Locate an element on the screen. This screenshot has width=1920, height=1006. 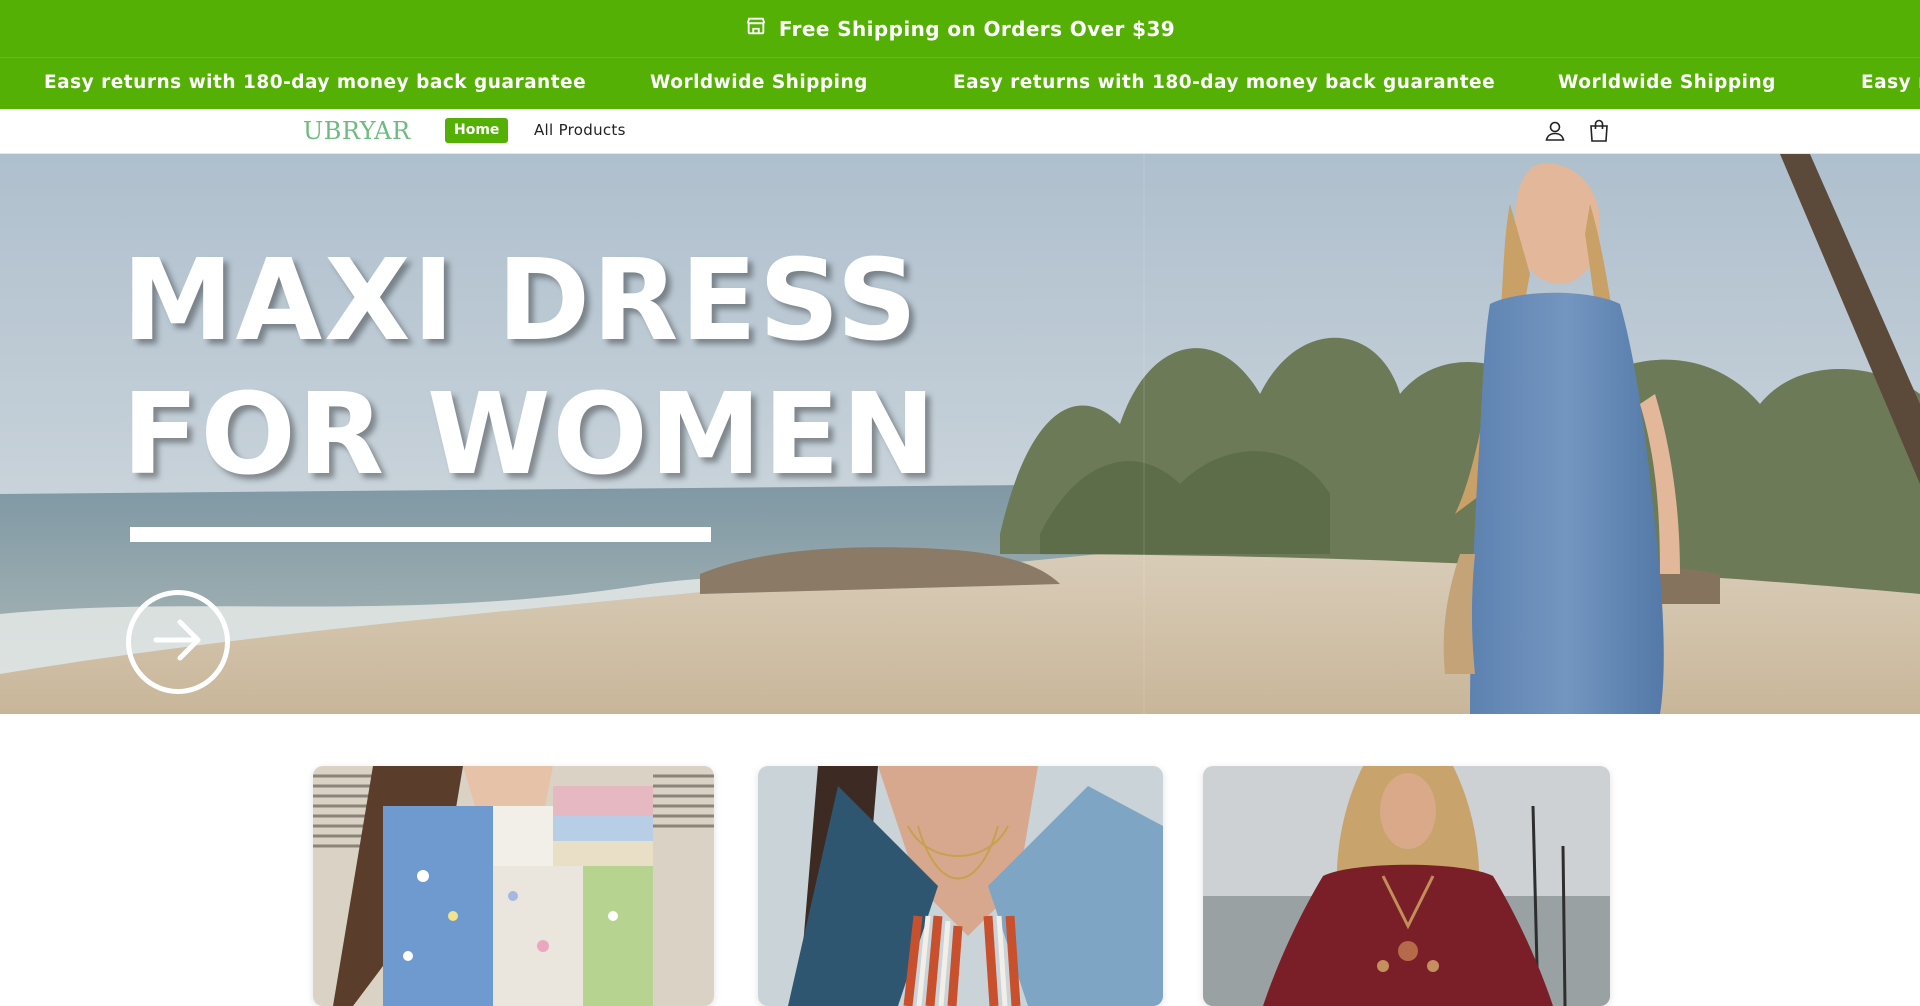
hero-cta-button is located at coordinates (178, 642).